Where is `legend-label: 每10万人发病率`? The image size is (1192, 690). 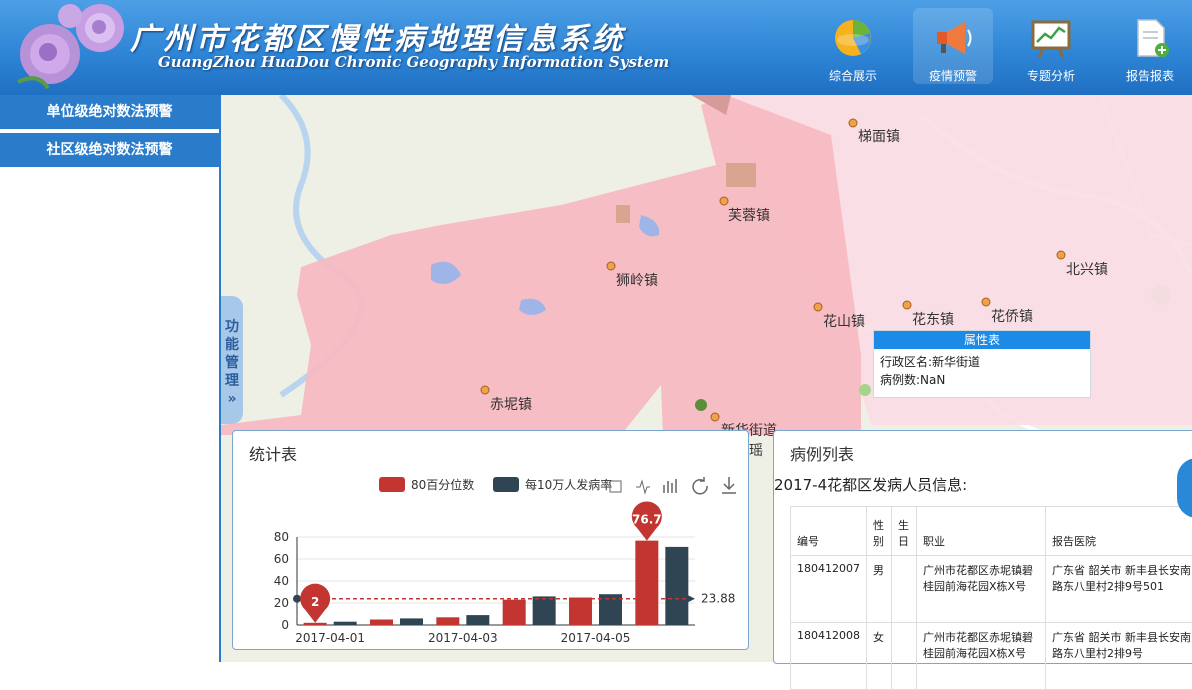
legend-label: 每10万人发病率 is located at coordinates (568, 484).